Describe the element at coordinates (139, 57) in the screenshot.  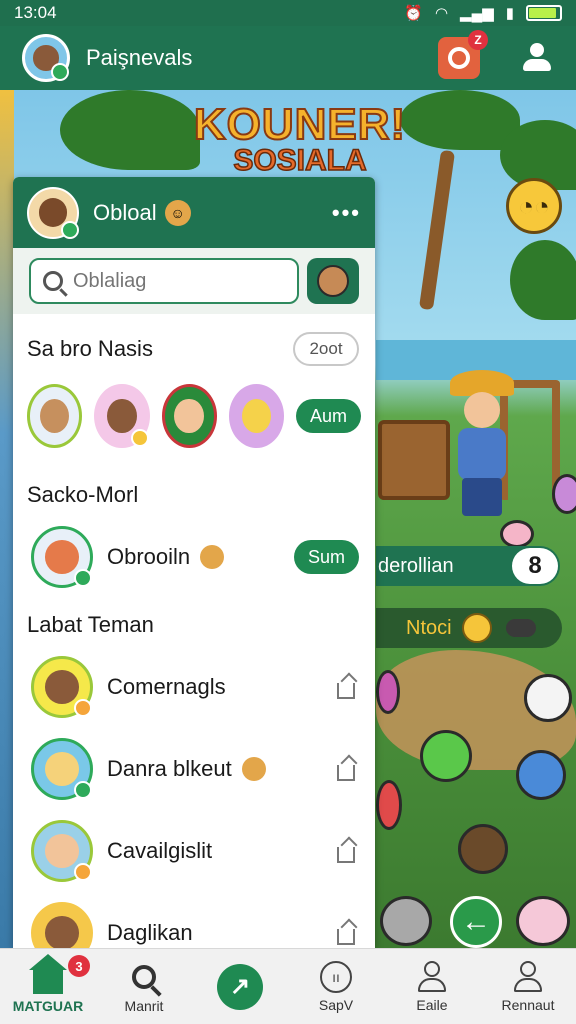
I see `app-title: Paişnevals` at that location.